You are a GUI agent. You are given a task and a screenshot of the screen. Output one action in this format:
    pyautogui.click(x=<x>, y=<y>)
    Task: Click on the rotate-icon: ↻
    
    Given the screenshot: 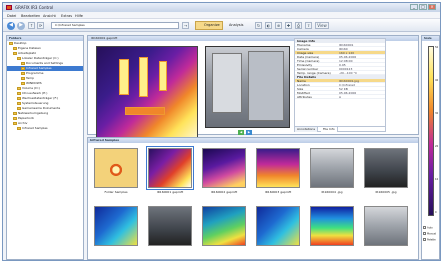 What is the action you would take?
    pyautogui.click(x=258, y=25)
    